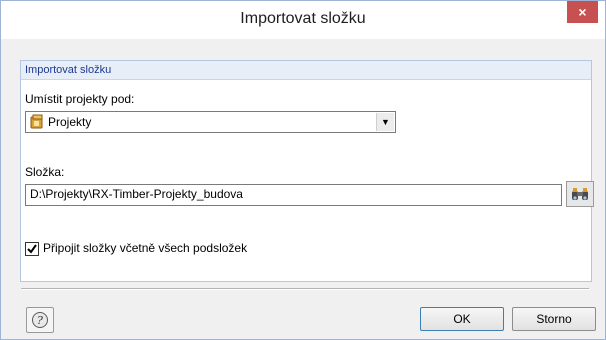 The width and height of the screenshot is (606, 340). I want to click on help-icon: ?, so click(40, 320).